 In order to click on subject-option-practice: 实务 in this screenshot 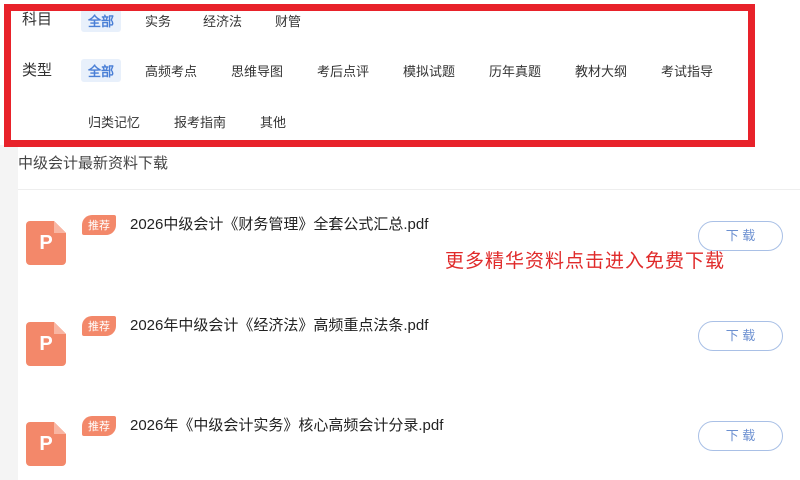, I will do `click(158, 20)`.